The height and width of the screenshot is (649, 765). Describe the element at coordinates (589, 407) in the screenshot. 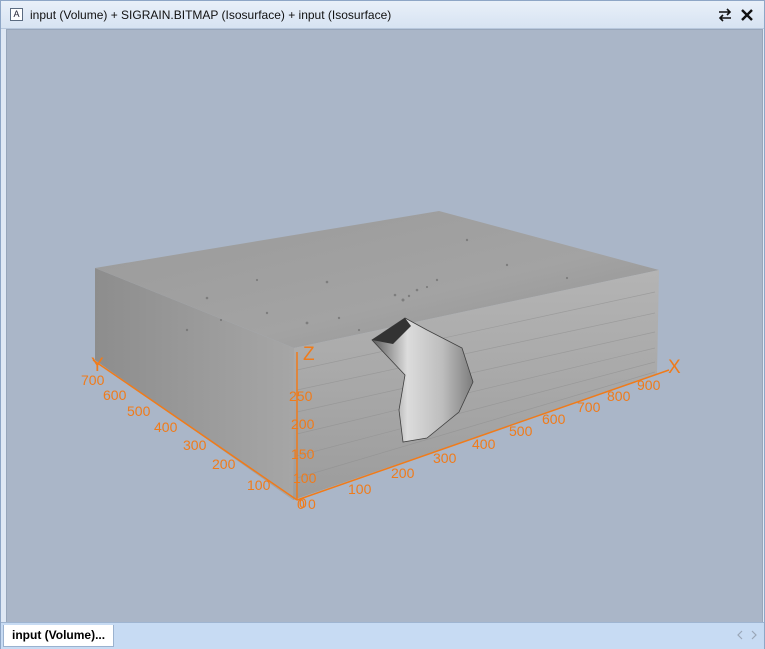

I see `x-tick: 700` at that location.